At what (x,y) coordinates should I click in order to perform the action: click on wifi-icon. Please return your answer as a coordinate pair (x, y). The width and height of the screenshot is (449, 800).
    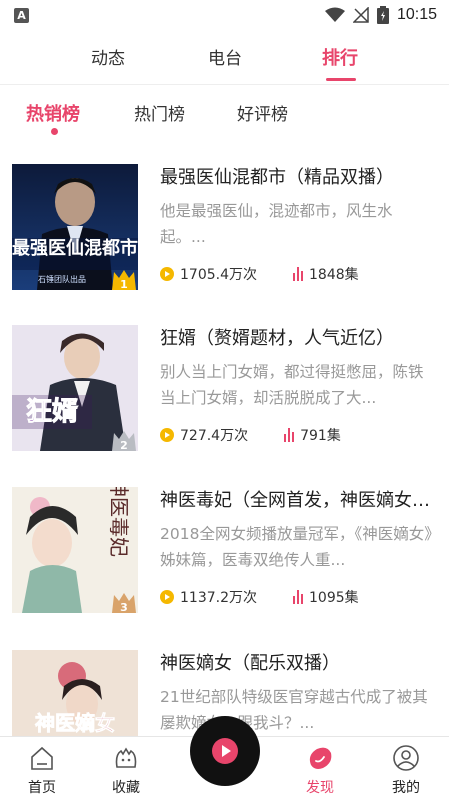
    Looking at the image, I should click on (334, 14).